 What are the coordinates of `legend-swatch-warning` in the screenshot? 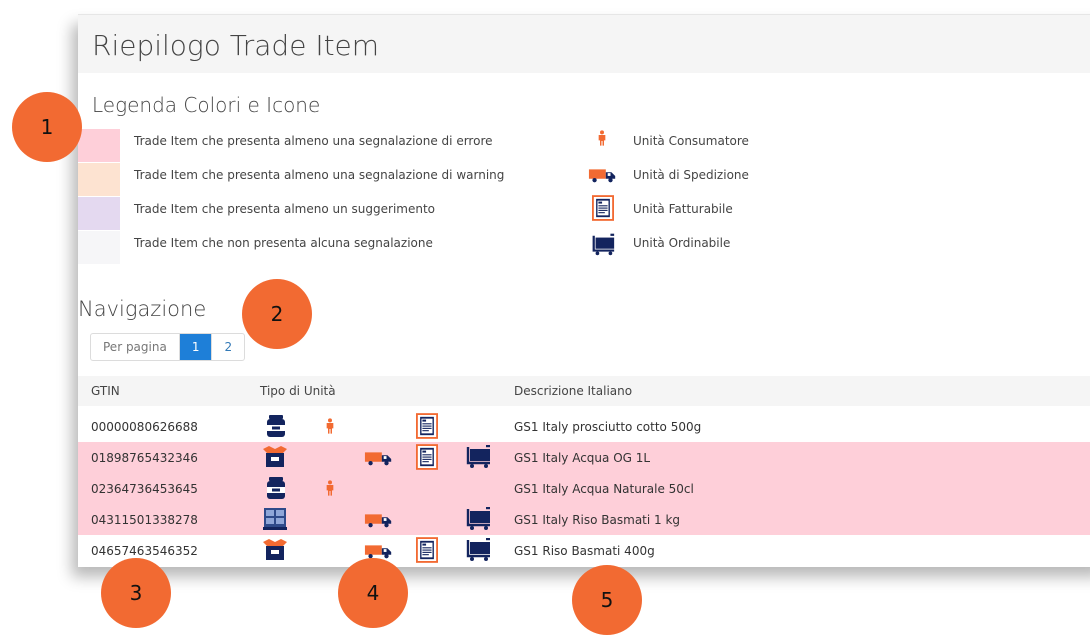 It's located at (99, 179).